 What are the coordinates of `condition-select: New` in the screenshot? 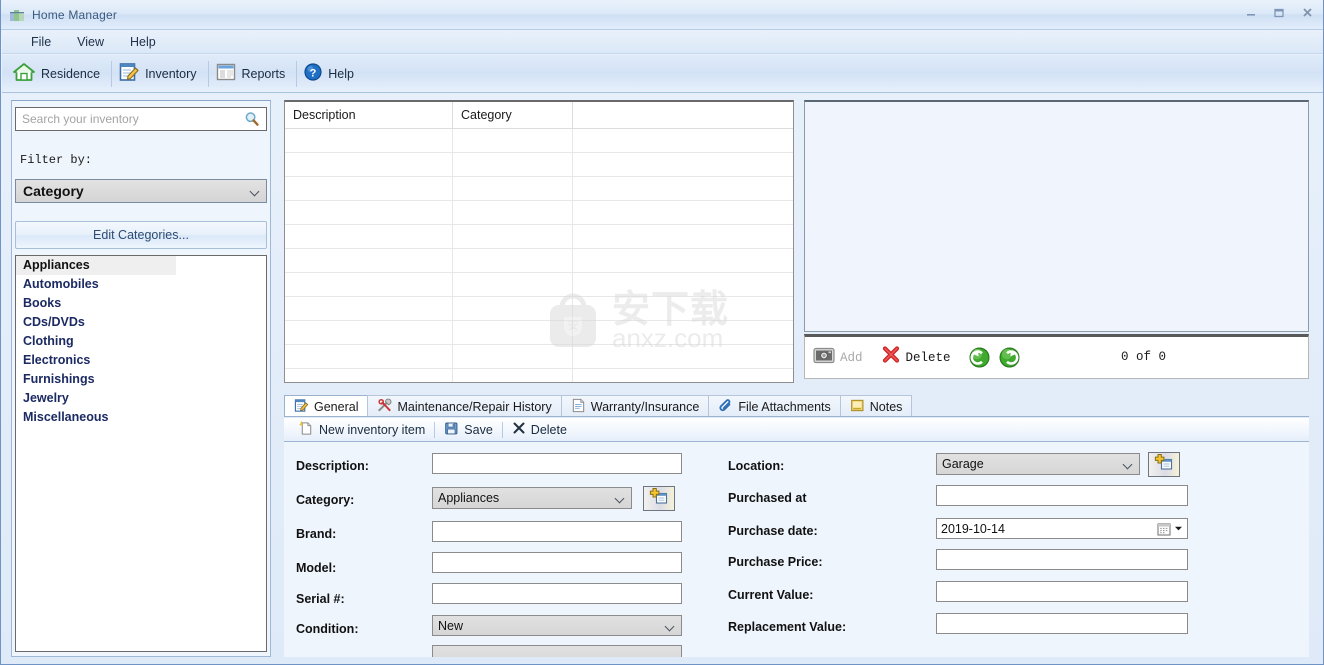 It's located at (557, 625).